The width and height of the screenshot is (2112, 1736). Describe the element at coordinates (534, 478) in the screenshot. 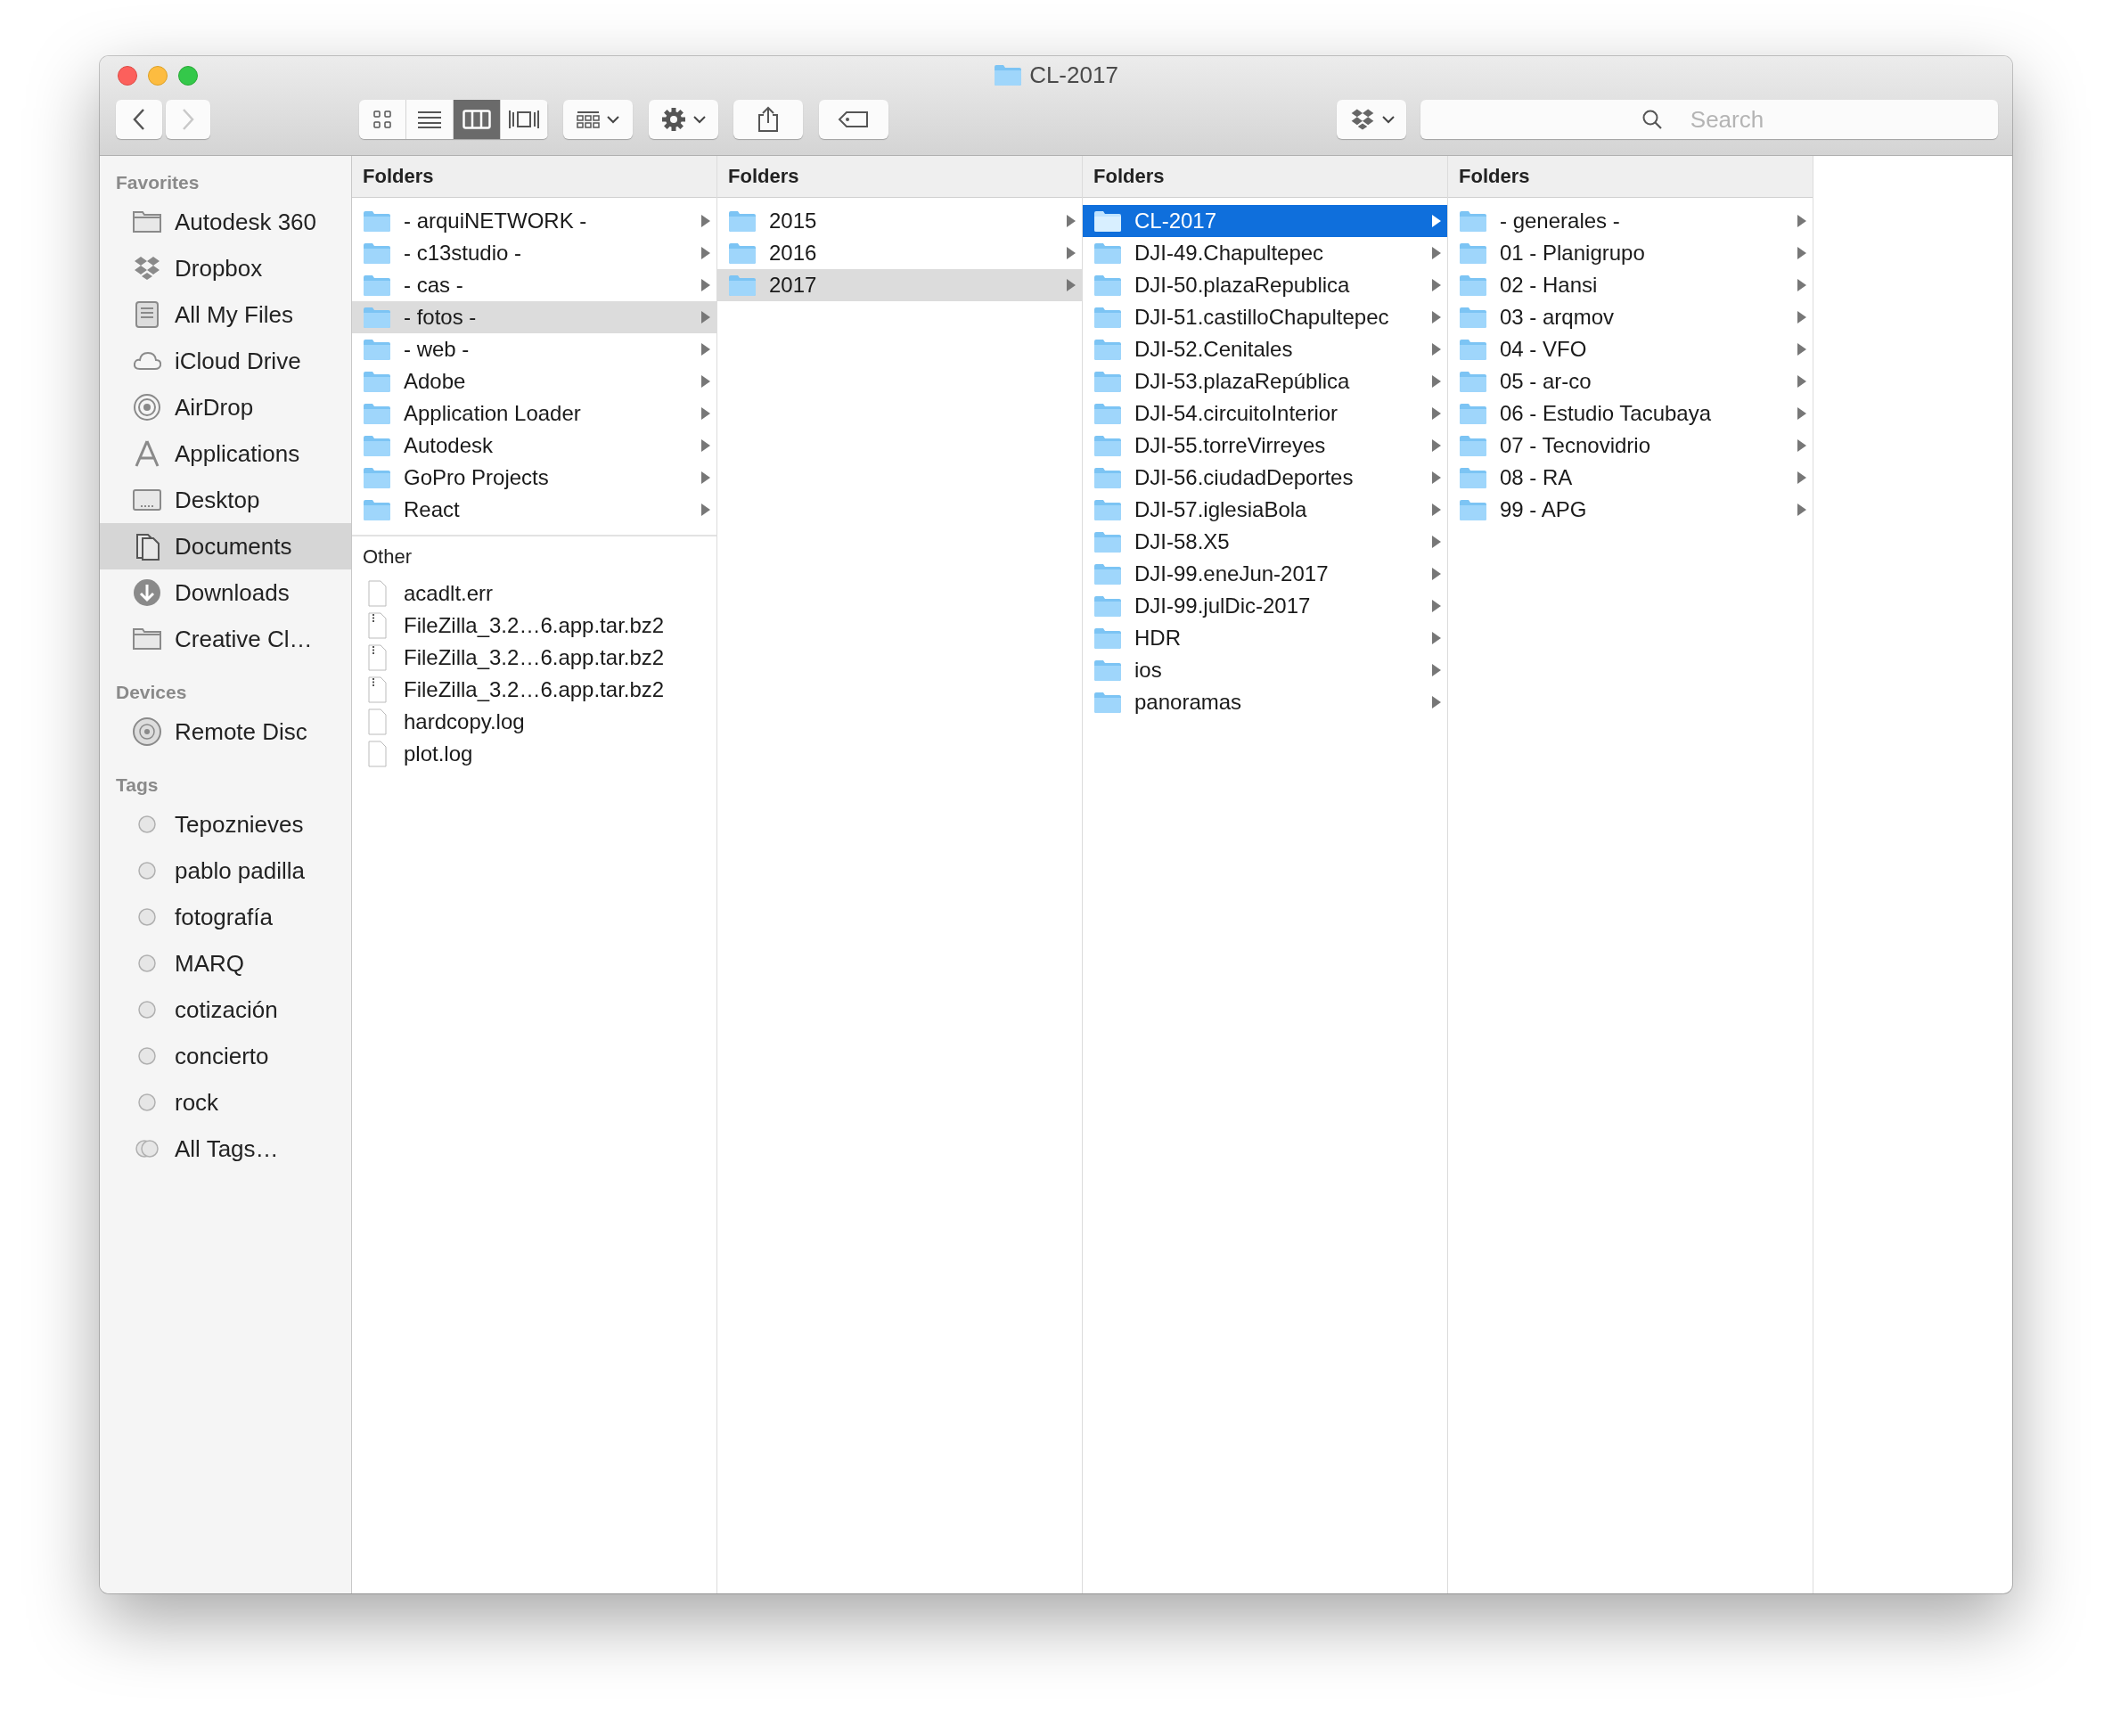

I see `file-row: GoPro Projects` at that location.